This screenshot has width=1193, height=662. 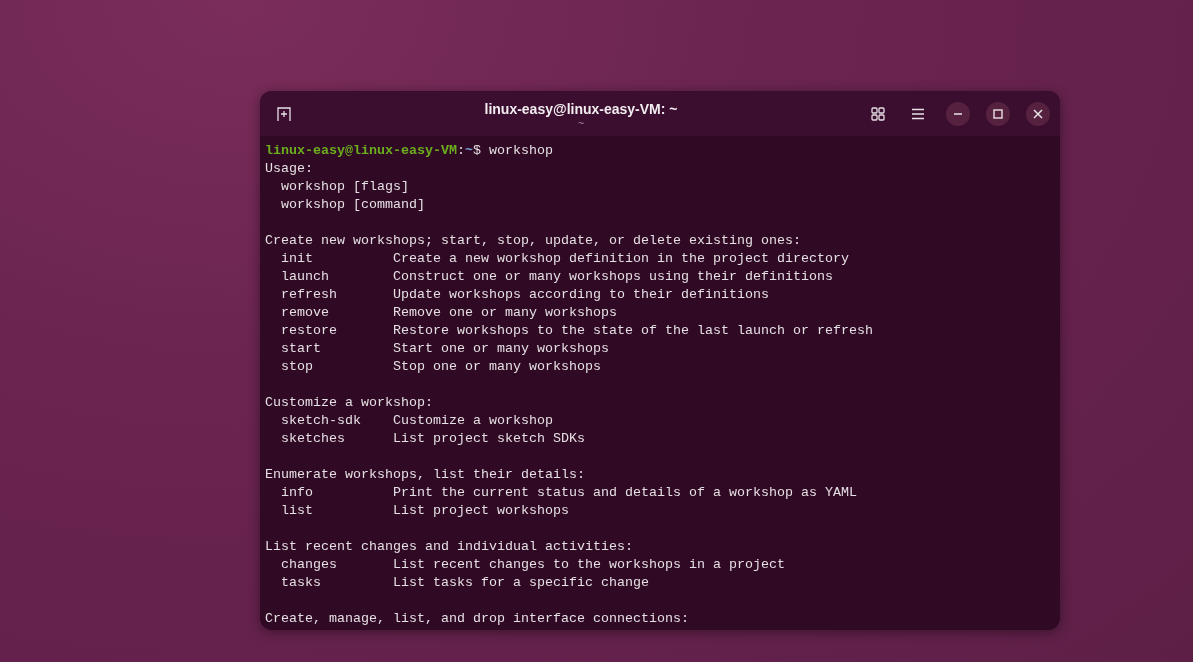 I want to click on command-description: List recent changes to the workshops in a project, so click(x=589, y=565).